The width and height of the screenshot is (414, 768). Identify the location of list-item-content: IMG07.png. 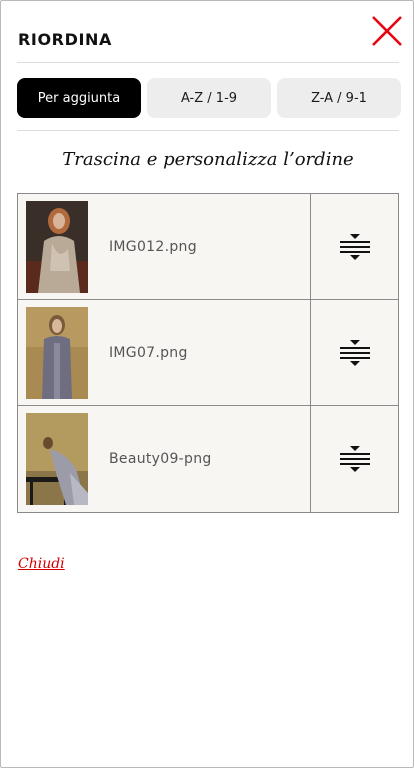
(164, 352).